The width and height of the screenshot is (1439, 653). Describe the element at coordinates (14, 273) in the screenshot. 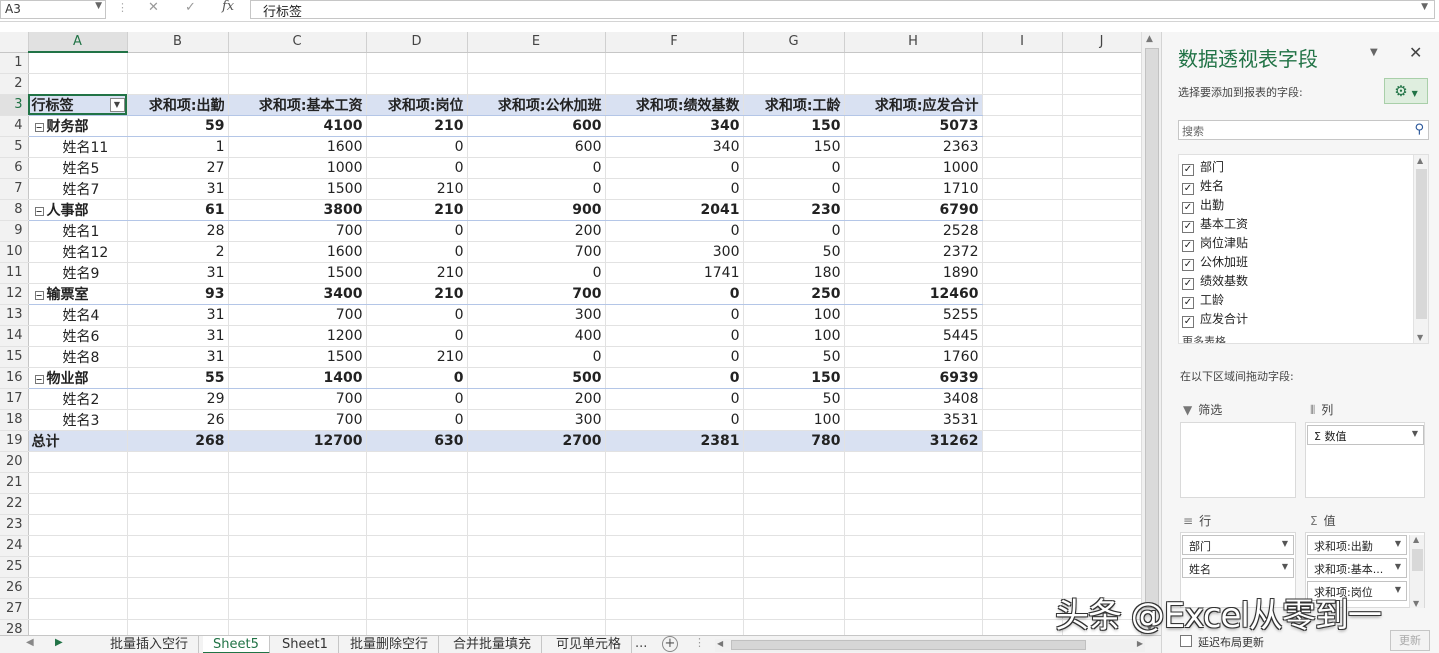

I see `row-header: 11` at that location.